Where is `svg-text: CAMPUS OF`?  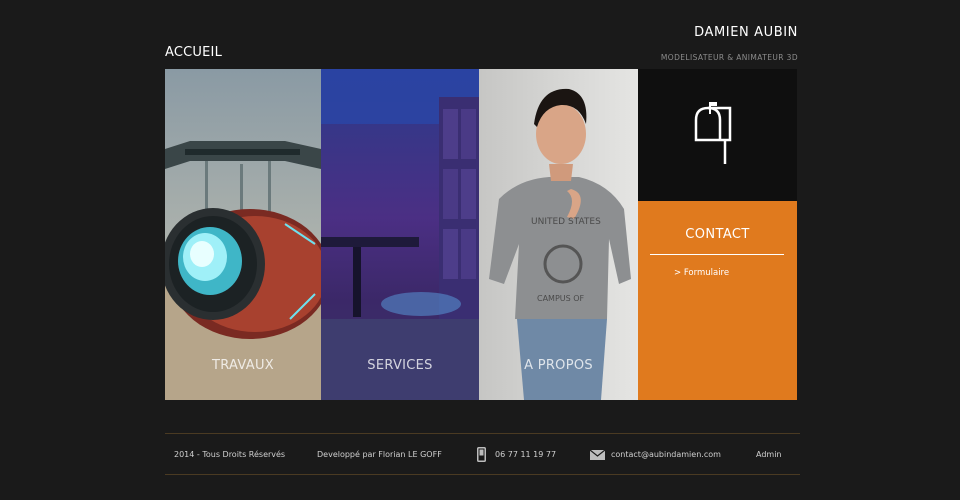 svg-text: CAMPUS OF is located at coordinates (561, 298).